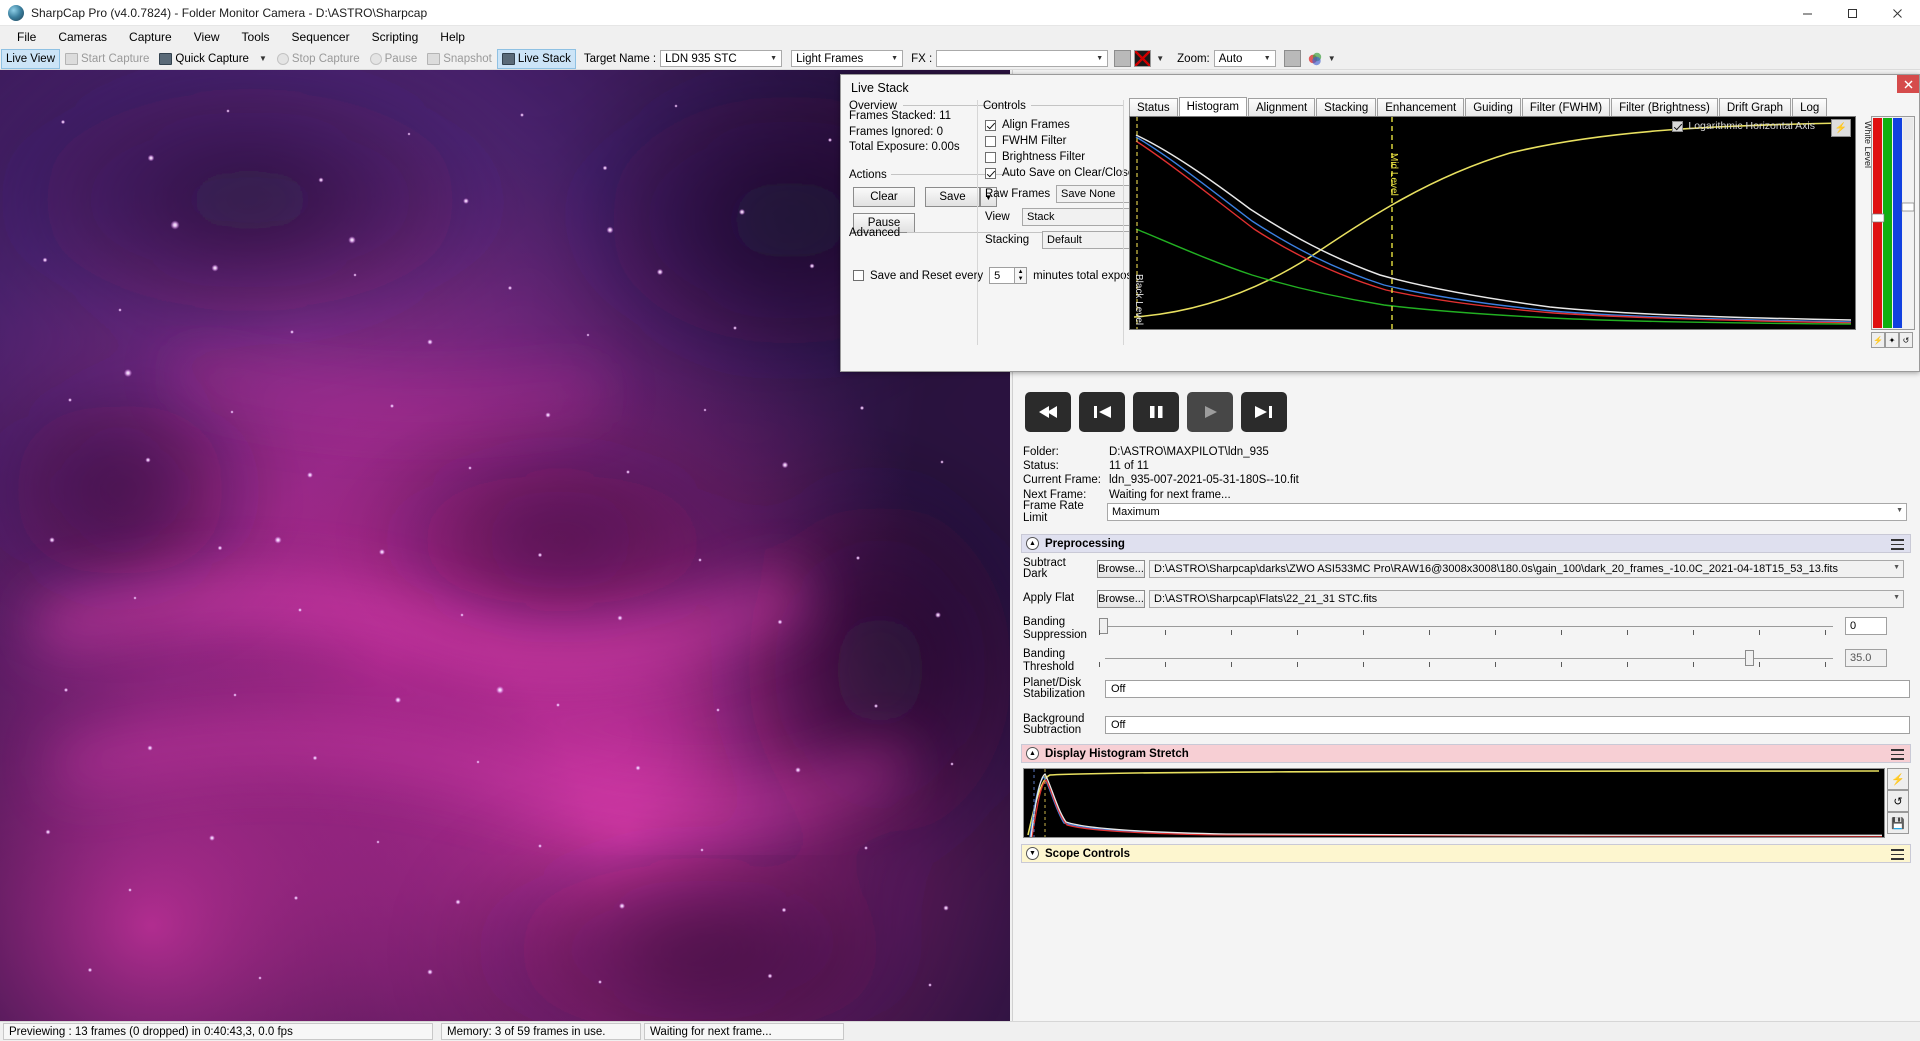 The height and width of the screenshot is (1041, 1920). Describe the element at coordinates (1421, 107) in the screenshot. I see `tab-enhancement: Enhancement` at that location.